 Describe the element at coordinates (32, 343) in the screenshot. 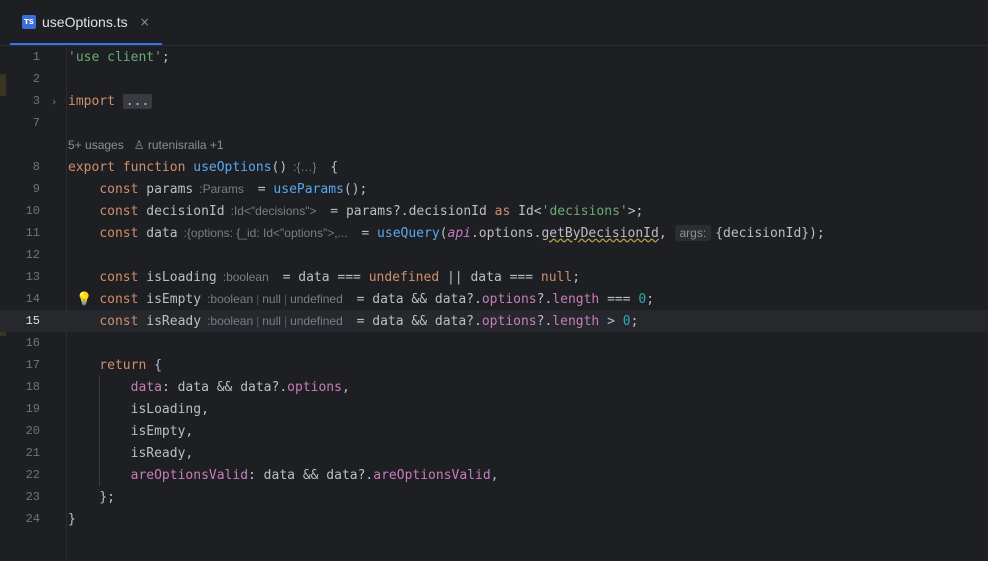

I see `line-number: 16` at that location.